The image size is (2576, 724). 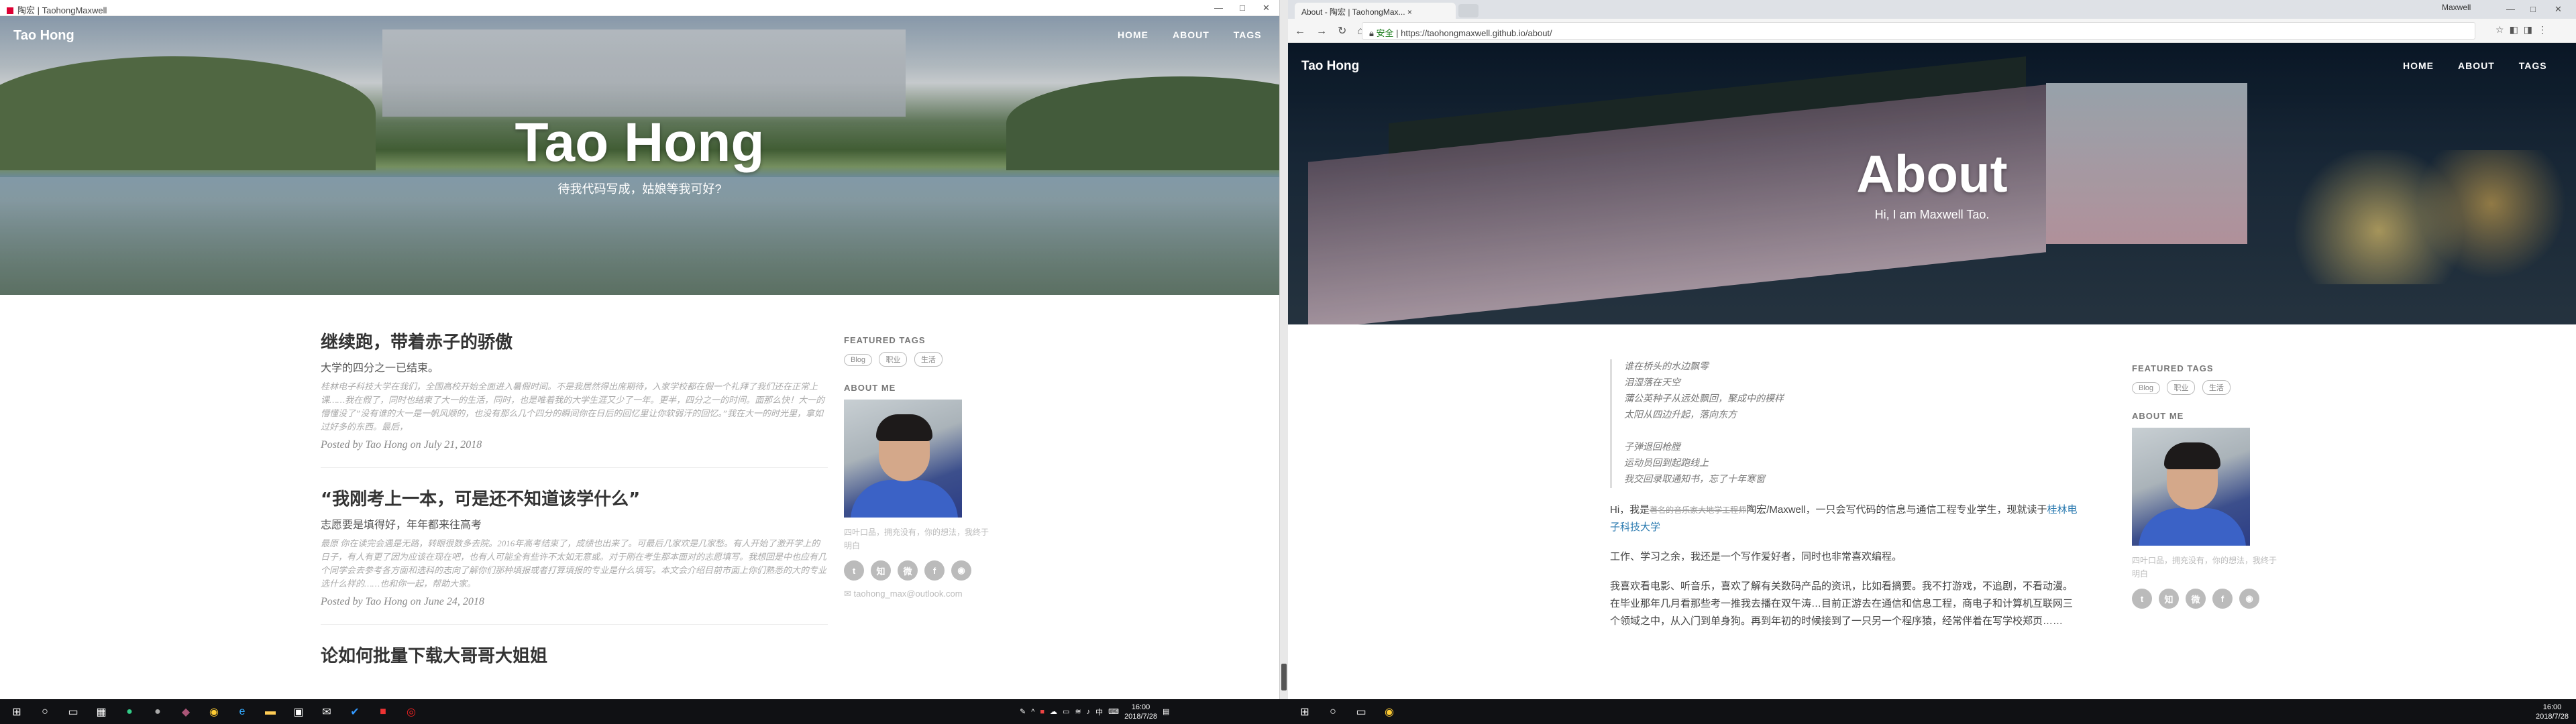 I want to click on netease-music-icon: ◎, so click(x=411, y=712).